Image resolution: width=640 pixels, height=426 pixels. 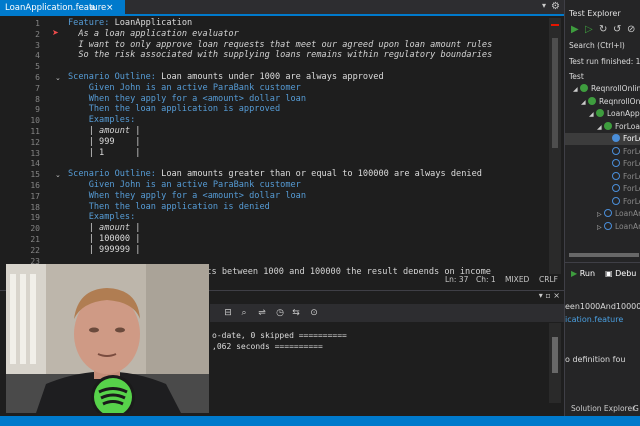 What do you see at coordinates (282, 8) in the screenshot?
I see `editor-tab-bar: LoanApplication.feature ⊕ × ▾ ⚙` at bounding box center [282, 8].